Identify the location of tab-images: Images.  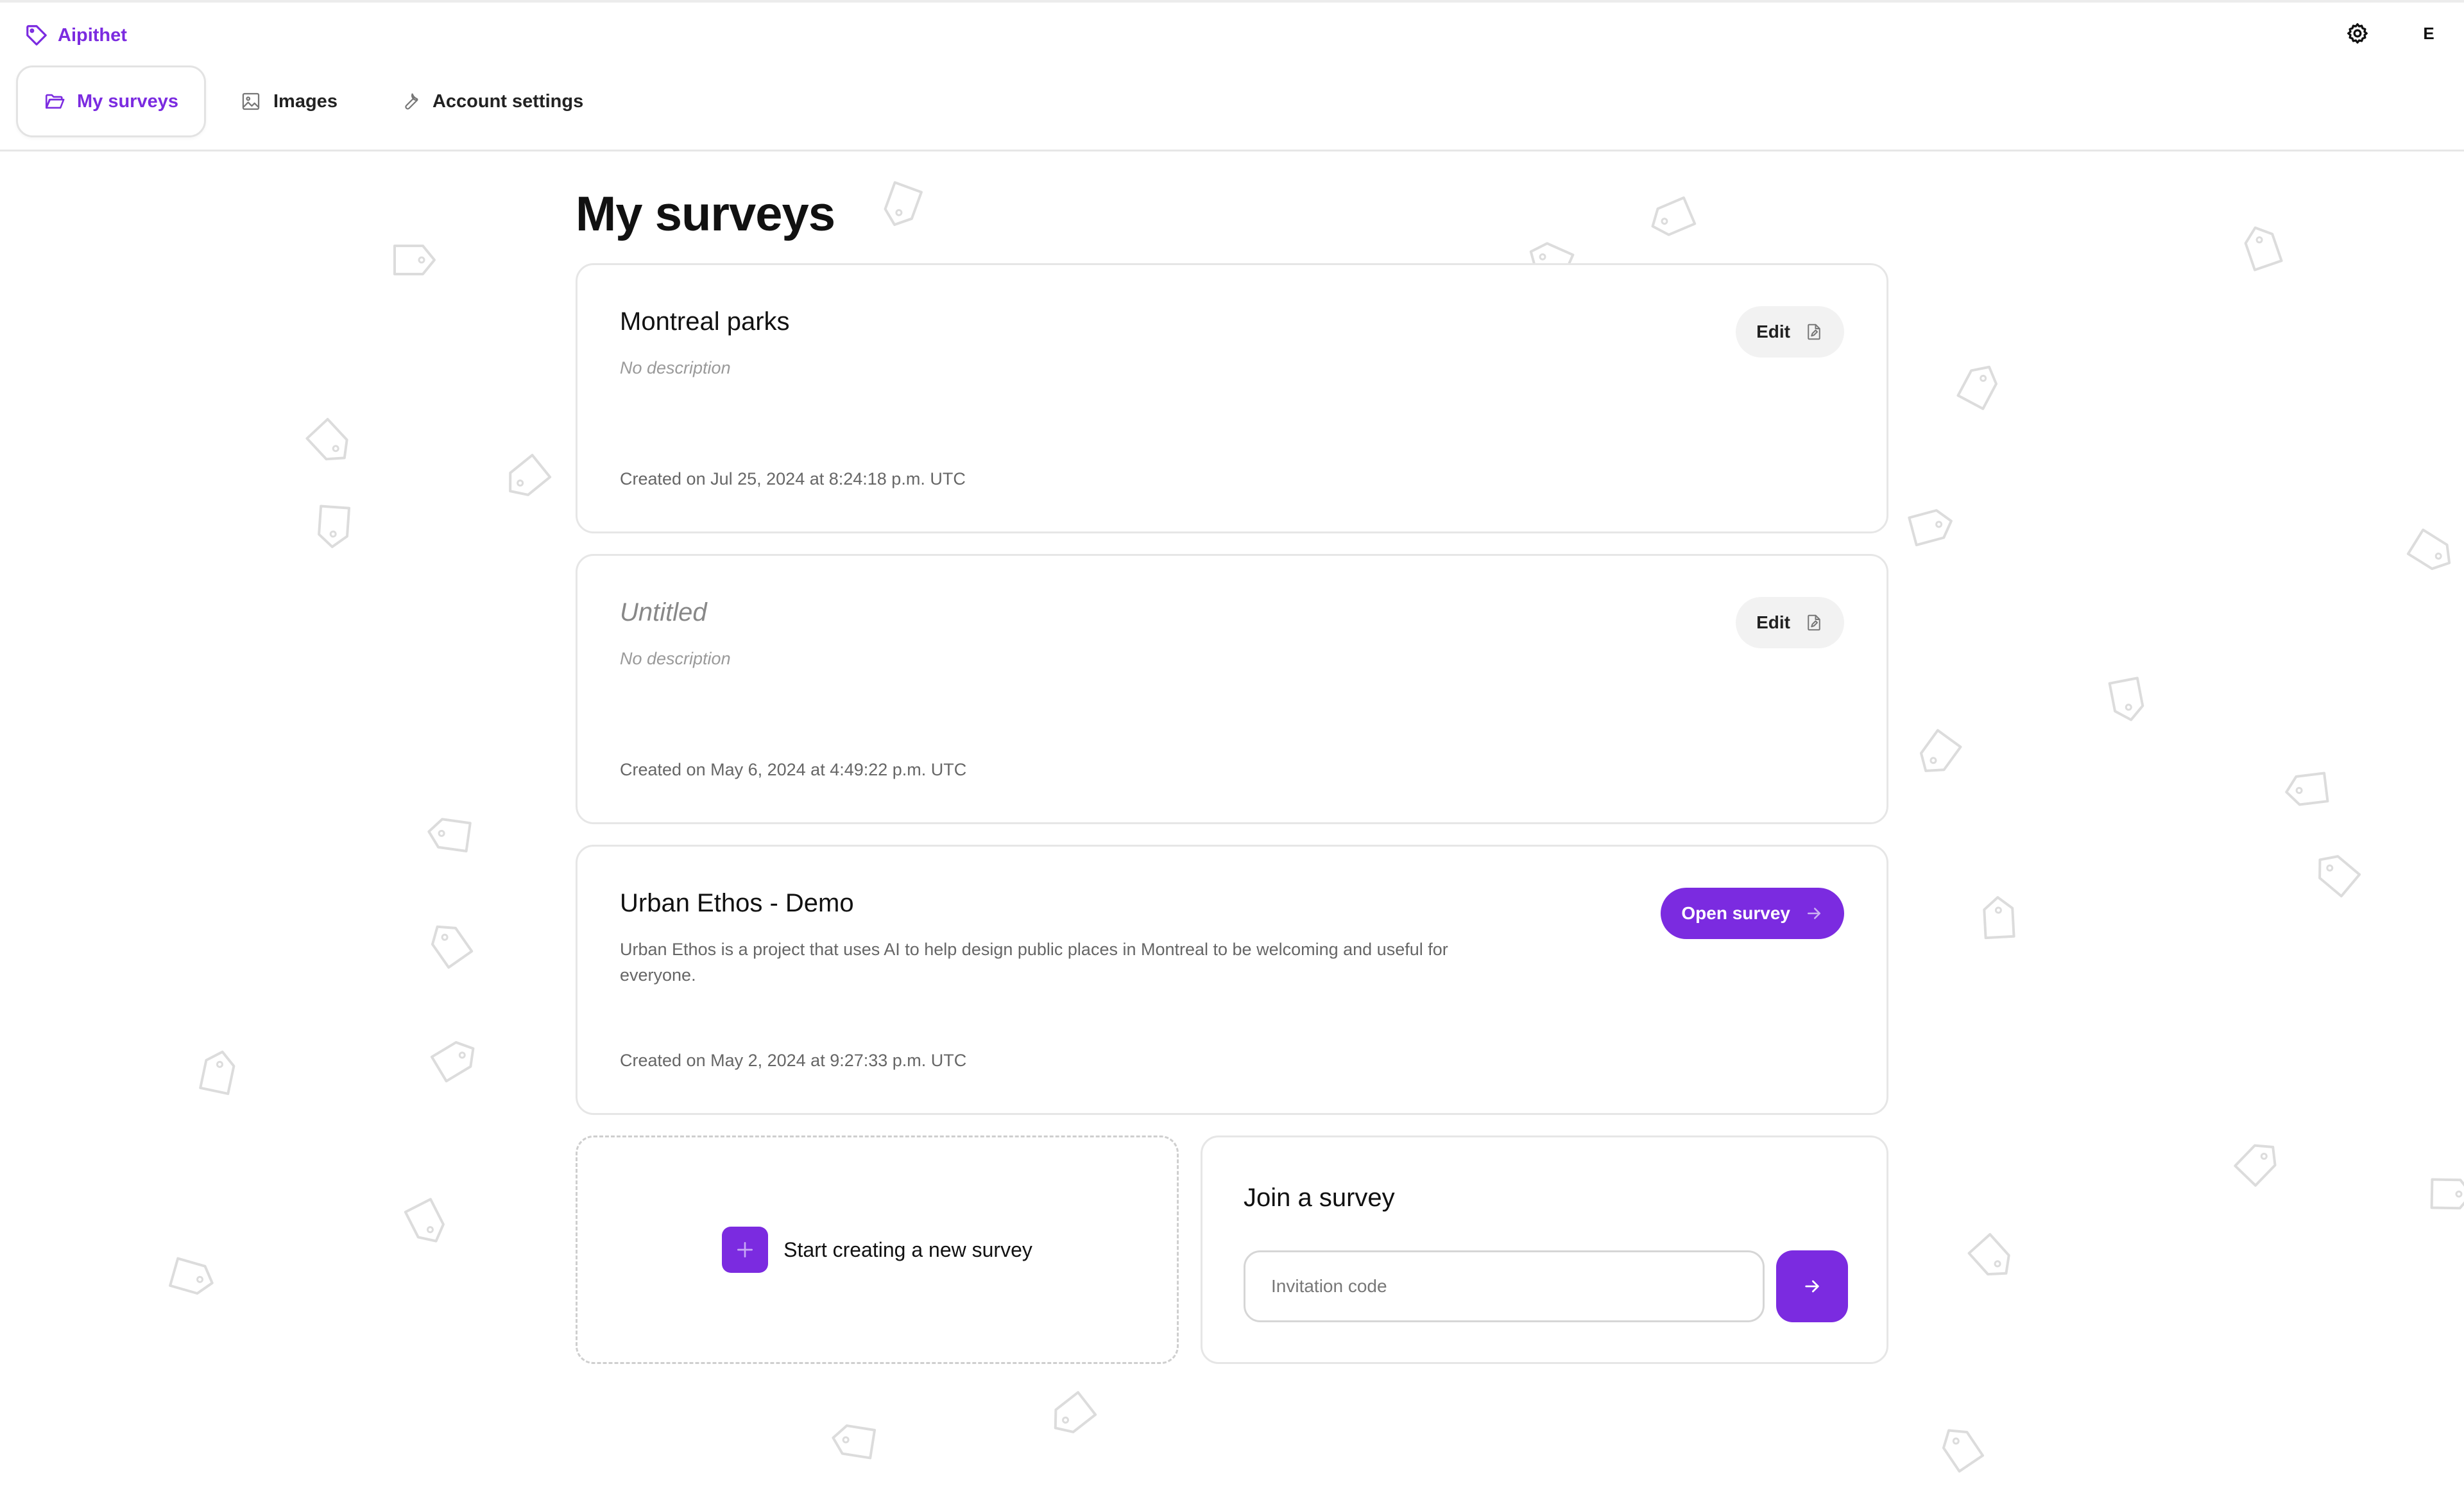
(289, 101).